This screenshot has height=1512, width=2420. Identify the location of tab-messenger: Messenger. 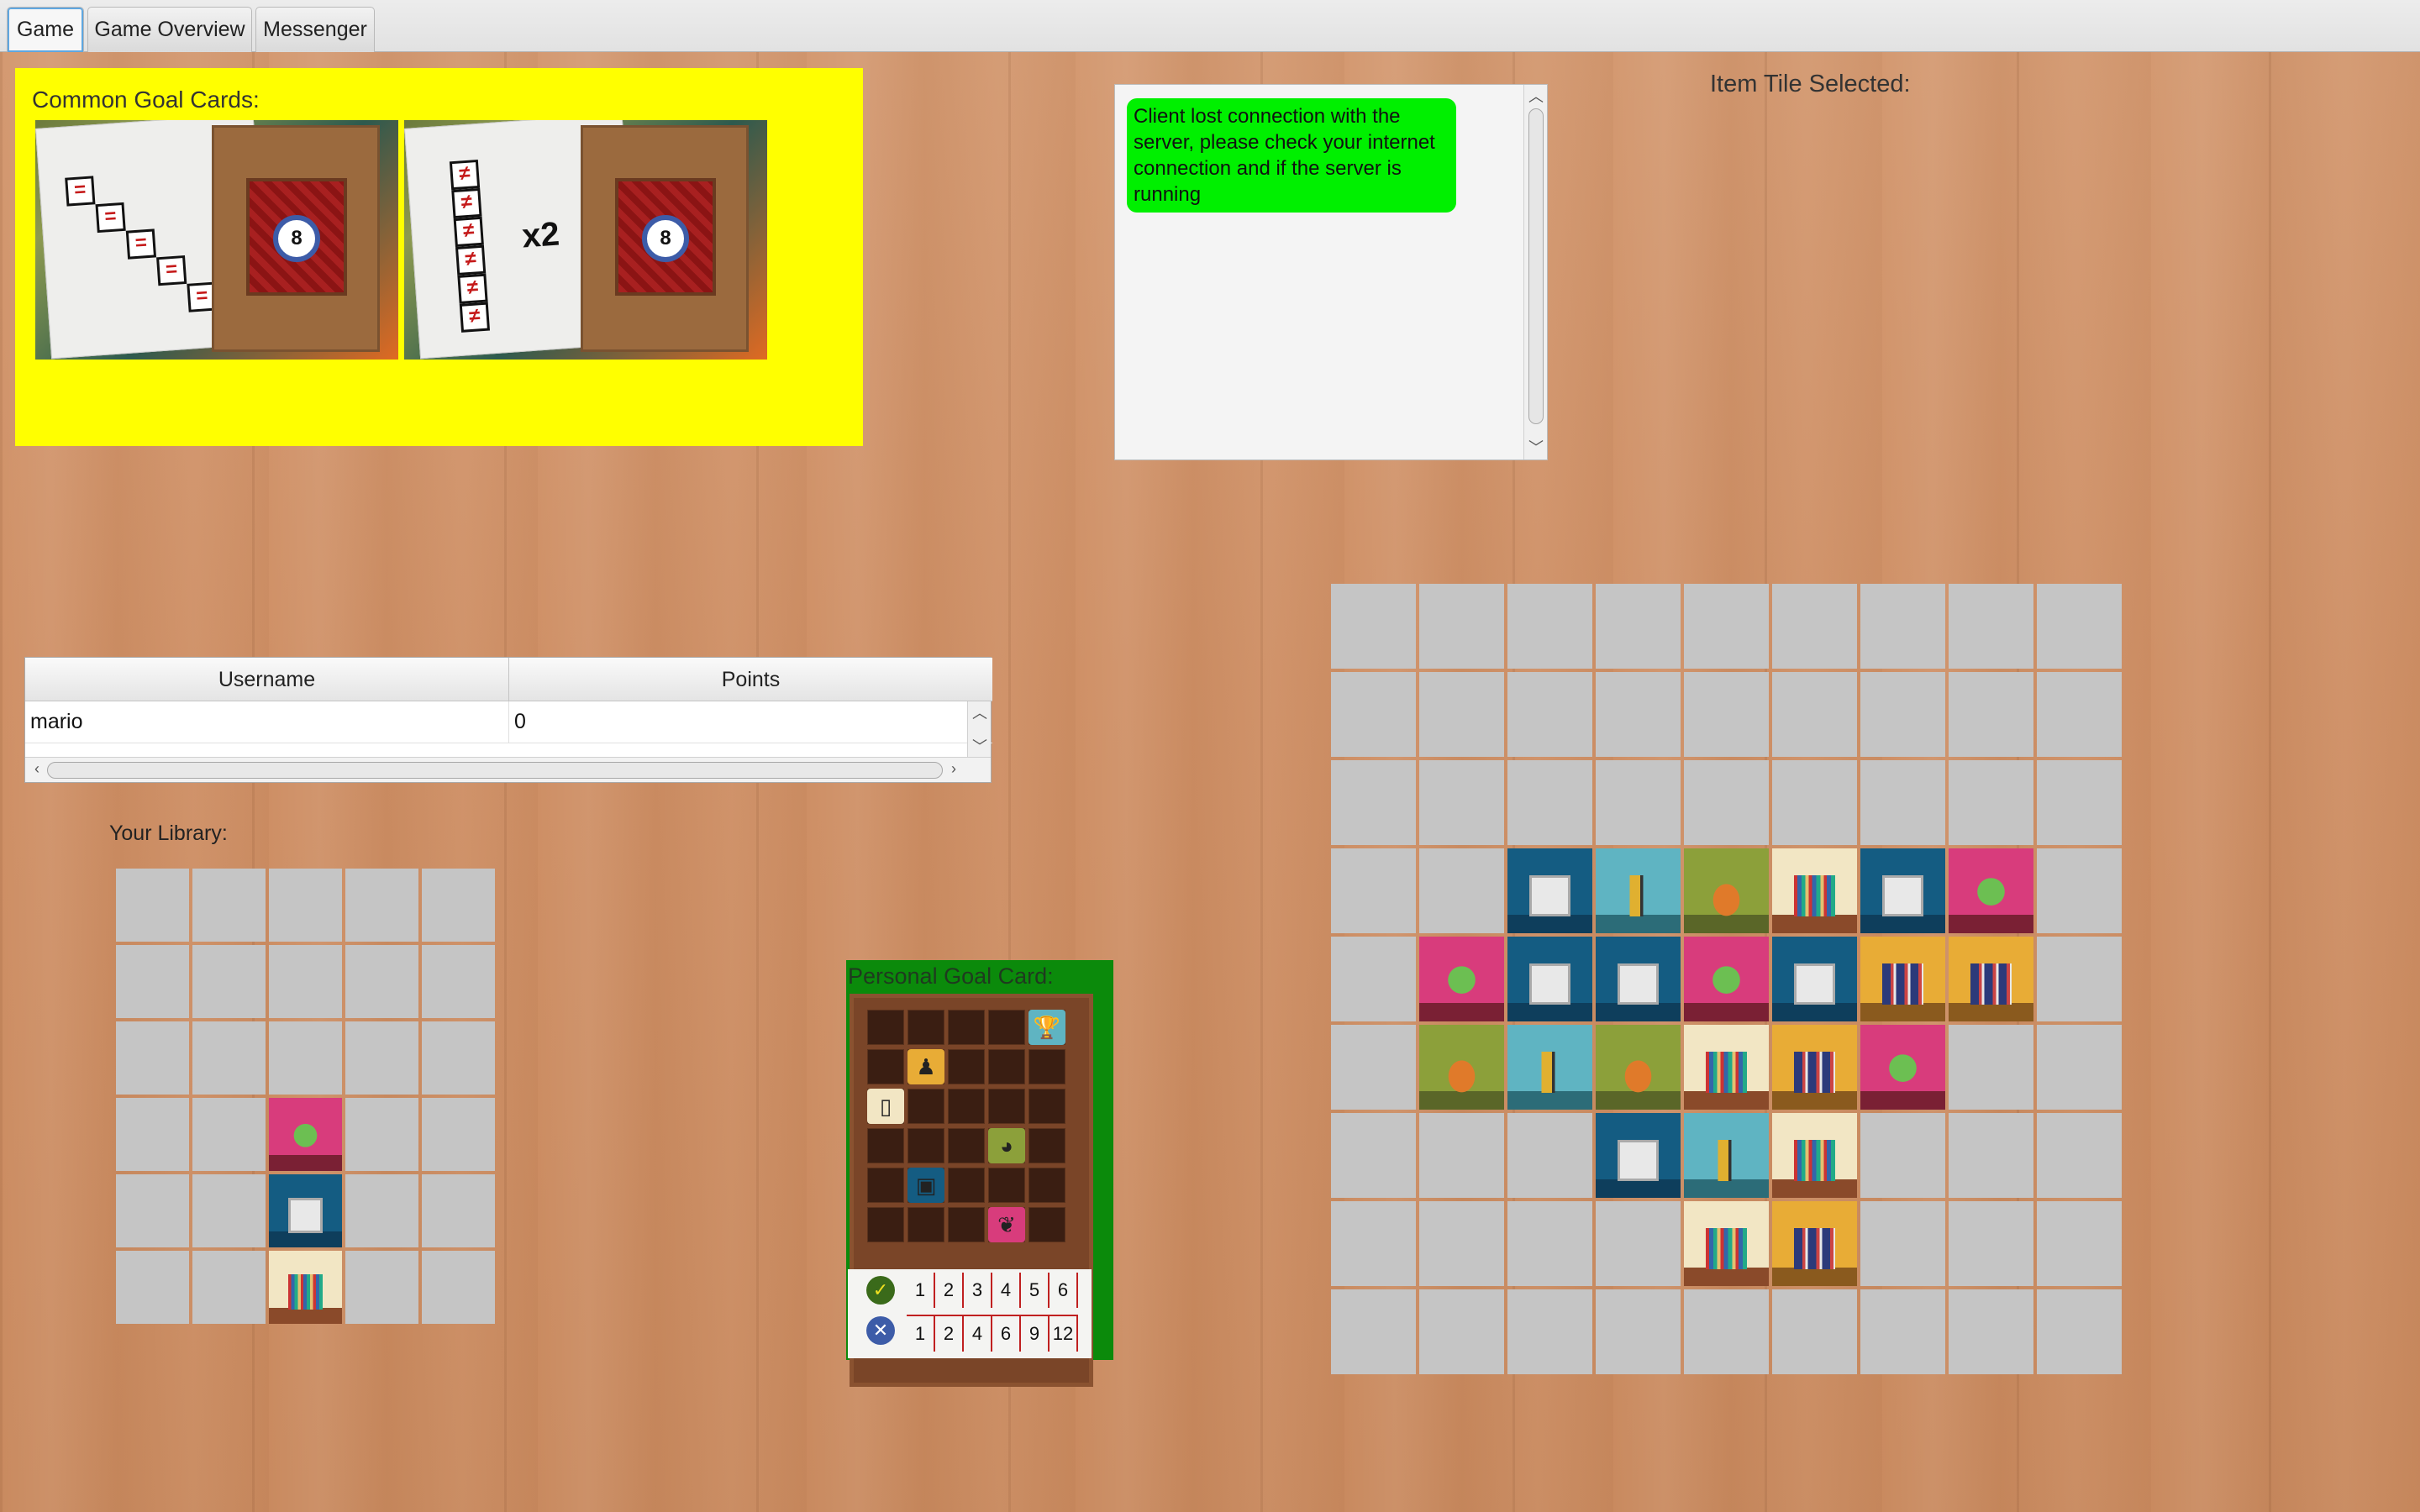
(315, 29).